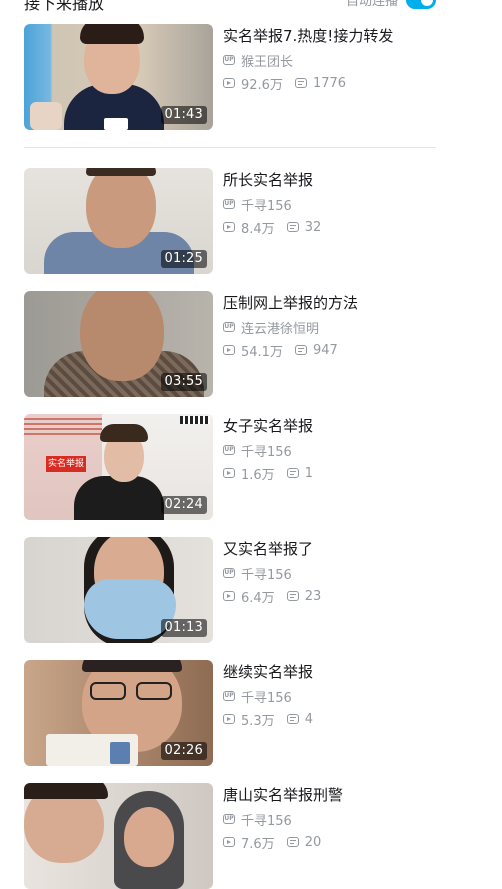 This screenshot has height=889, width=502. What do you see at coordinates (230, 147) in the screenshot?
I see `divider` at bounding box center [230, 147].